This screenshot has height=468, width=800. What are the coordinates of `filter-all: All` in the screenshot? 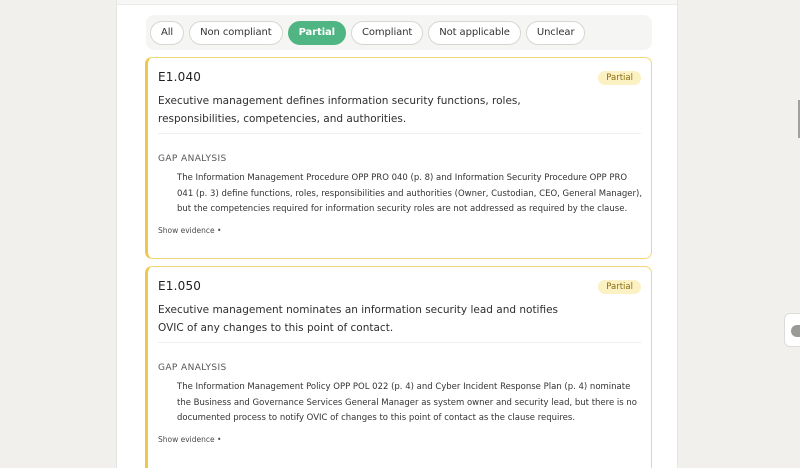 It's located at (167, 32).